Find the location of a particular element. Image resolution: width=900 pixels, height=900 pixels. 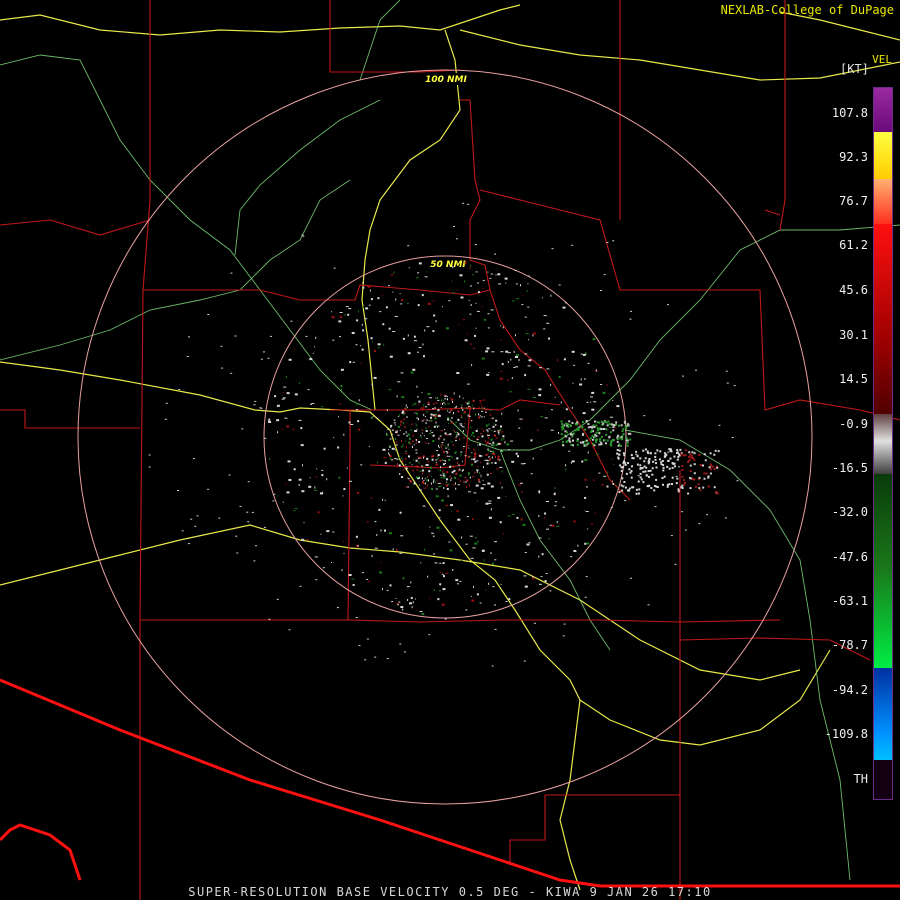

colorbar-tick-label: 45.6 is located at coordinates (853, 290).